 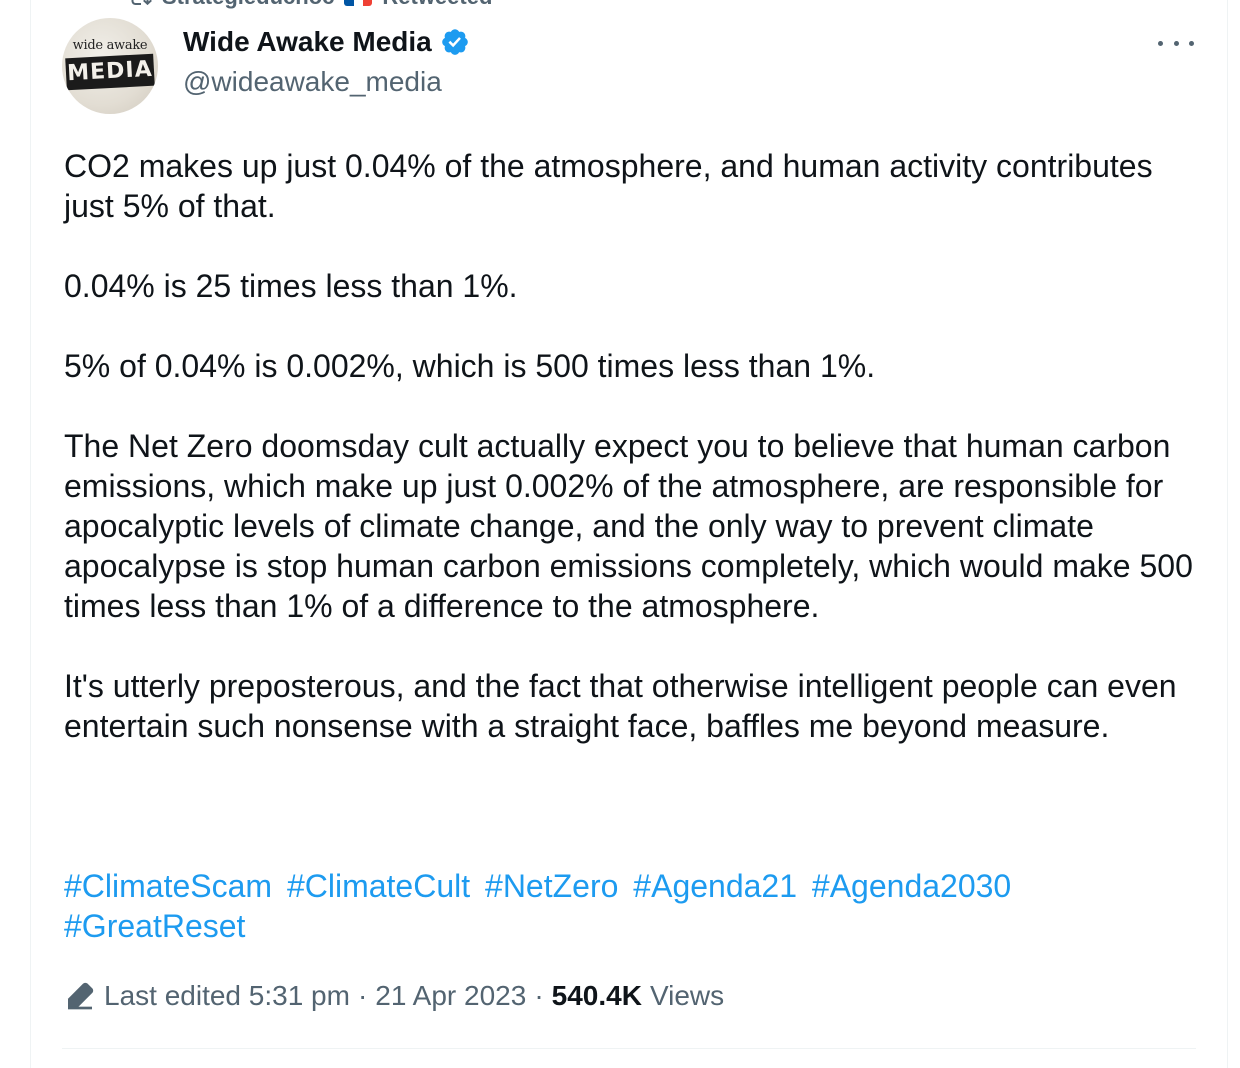 What do you see at coordinates (437, 5) in the screenshot?
I see `retweeted-label: Retweeted` at bounding box center [437, 5].